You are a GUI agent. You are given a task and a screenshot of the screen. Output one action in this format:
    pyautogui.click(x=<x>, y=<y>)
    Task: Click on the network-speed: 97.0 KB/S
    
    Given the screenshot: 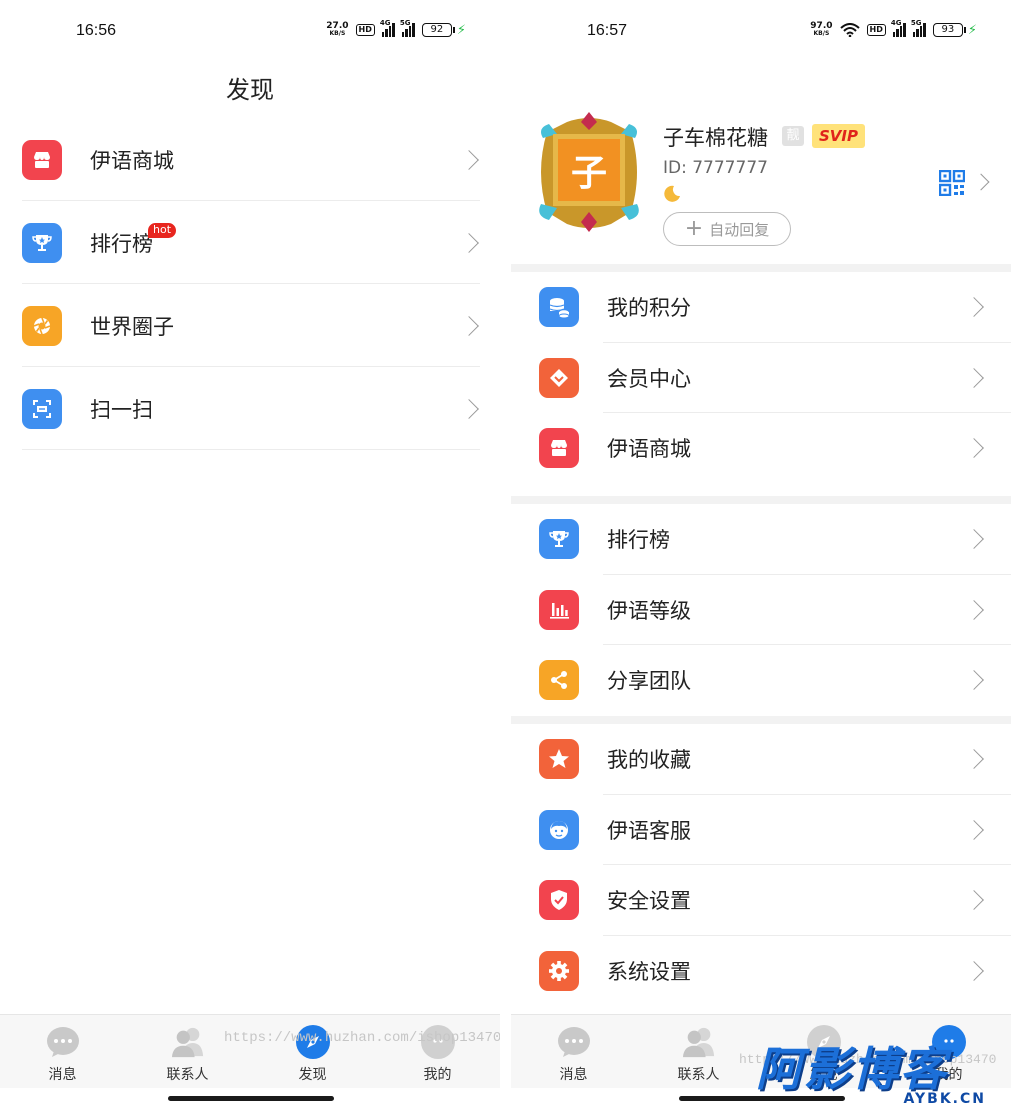 What is the action you would take?
    pyautogui.click(x=821, y=29)
    